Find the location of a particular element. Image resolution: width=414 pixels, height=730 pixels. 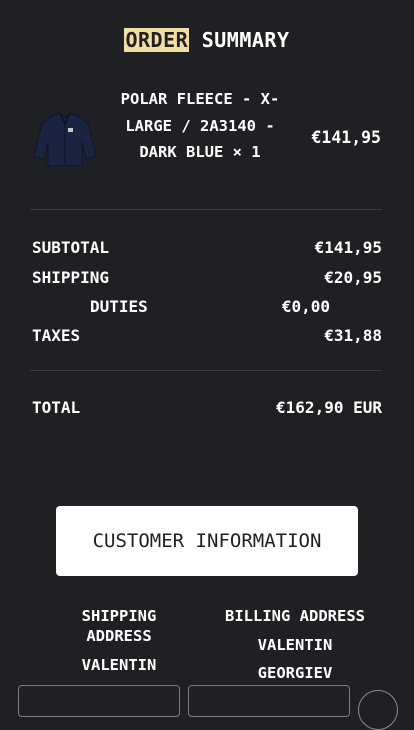

title-highlight: ORDER is located at coordinates (157, 40).